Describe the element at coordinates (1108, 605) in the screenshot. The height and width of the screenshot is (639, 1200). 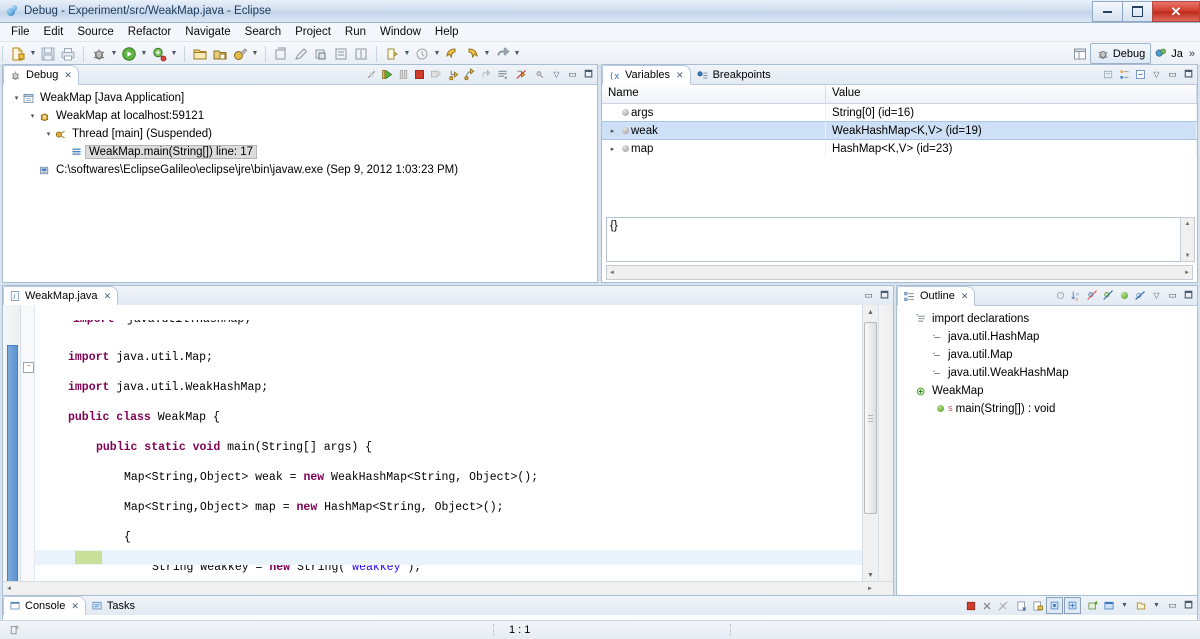
I see `new-console-view-icon` at that location.